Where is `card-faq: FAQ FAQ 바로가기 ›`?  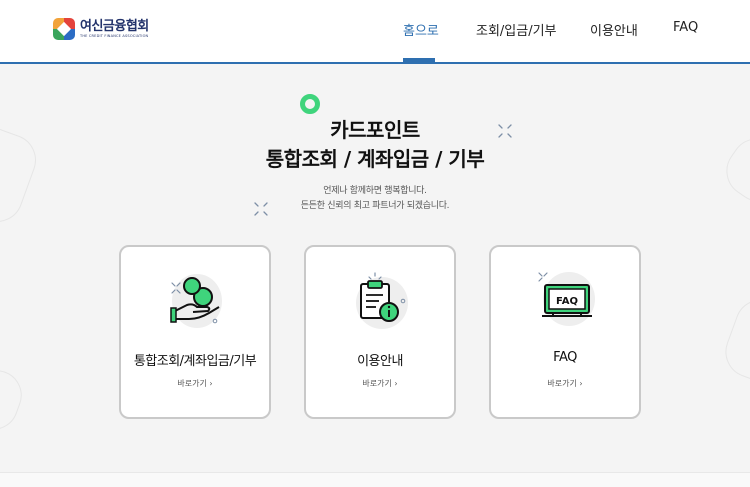 card-faq: FAQ FAQ 바로가기 › is located at coordinates (565, 332).